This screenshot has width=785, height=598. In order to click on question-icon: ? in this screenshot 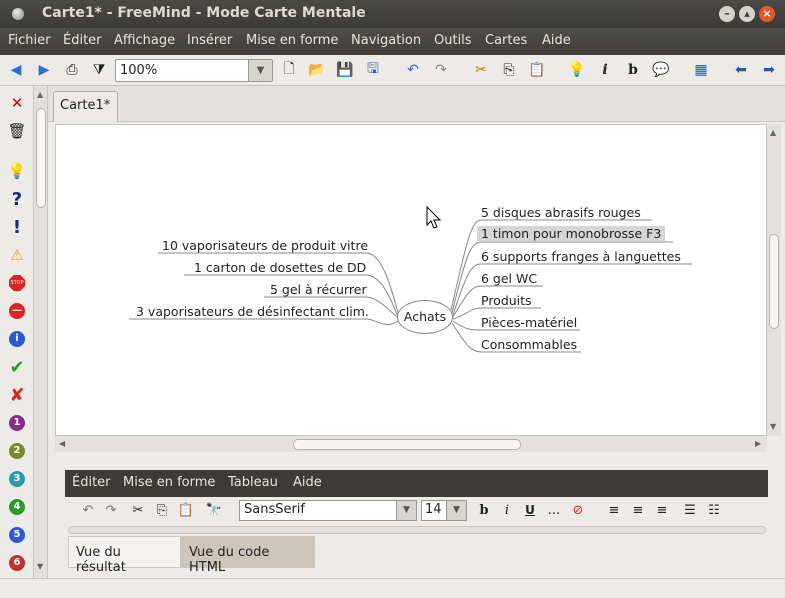, I will do `click(17, 199)`.